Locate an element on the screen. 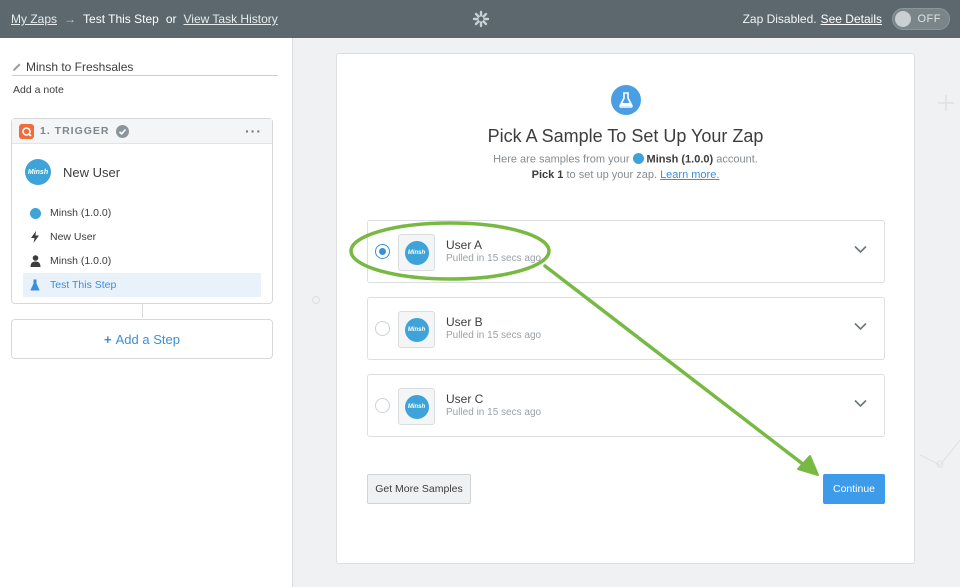  sample-item-user-a: Minsh User A Pulled in 15 secs ago is located at coordinates (626, 251).